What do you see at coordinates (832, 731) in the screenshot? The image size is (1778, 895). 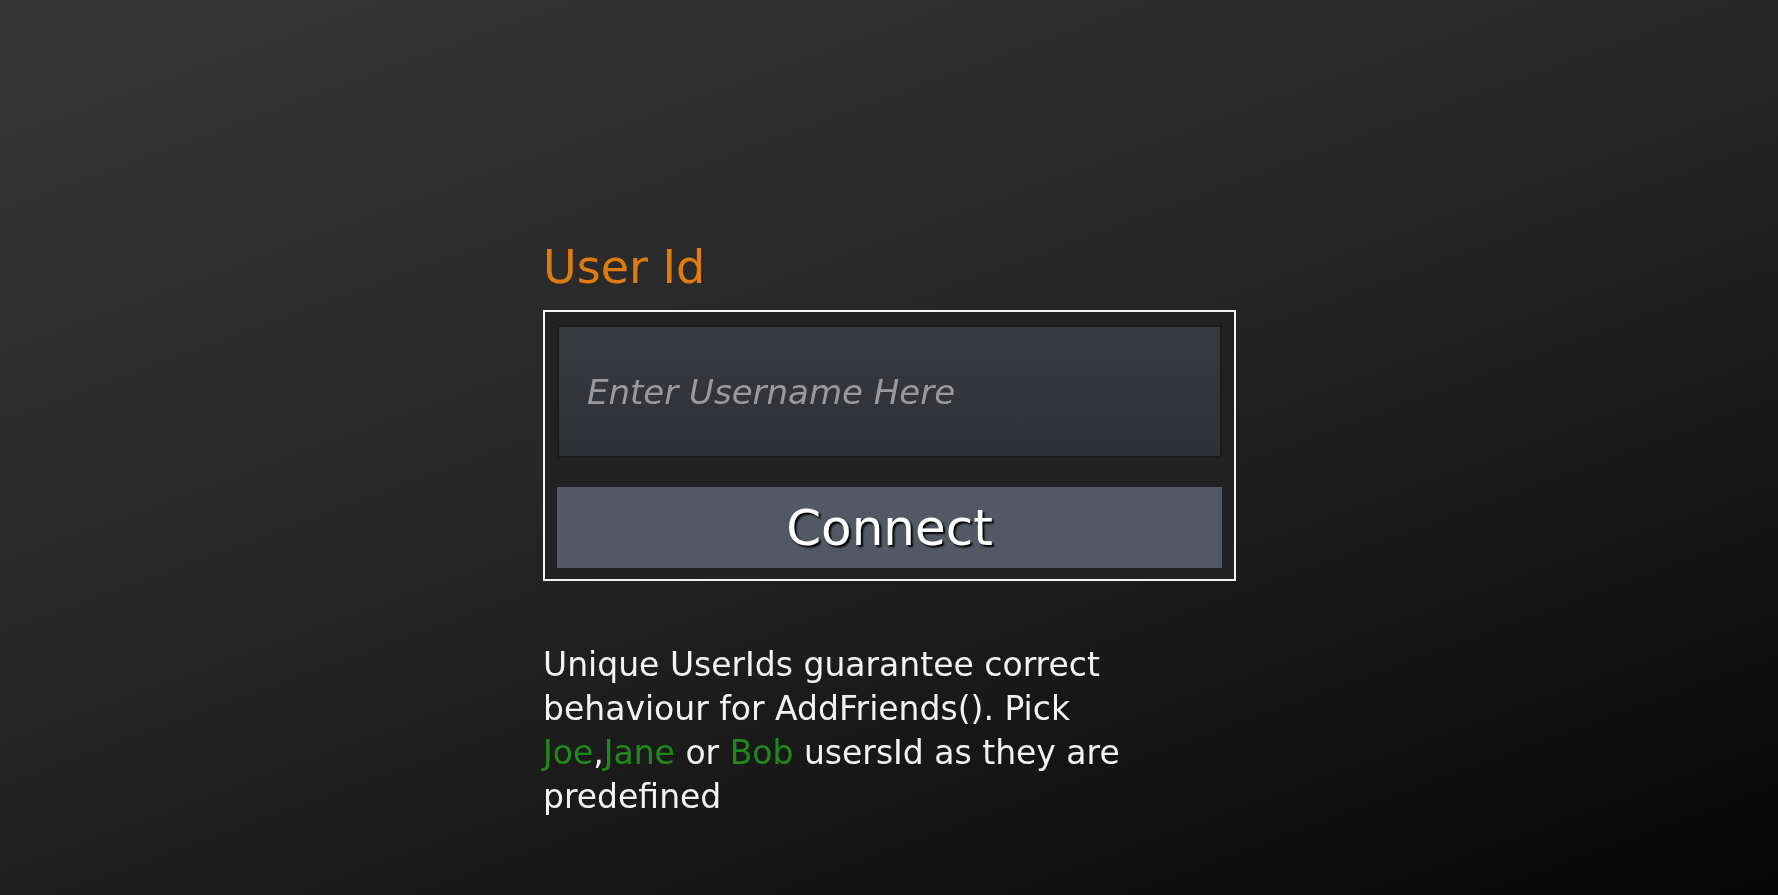 I see `help-text: Unique UserIds guarantee correct behaviour for AddFriends(). Pick Joe,Jane or Bob usersId as they are predefined` at bounding box center [832, 731].